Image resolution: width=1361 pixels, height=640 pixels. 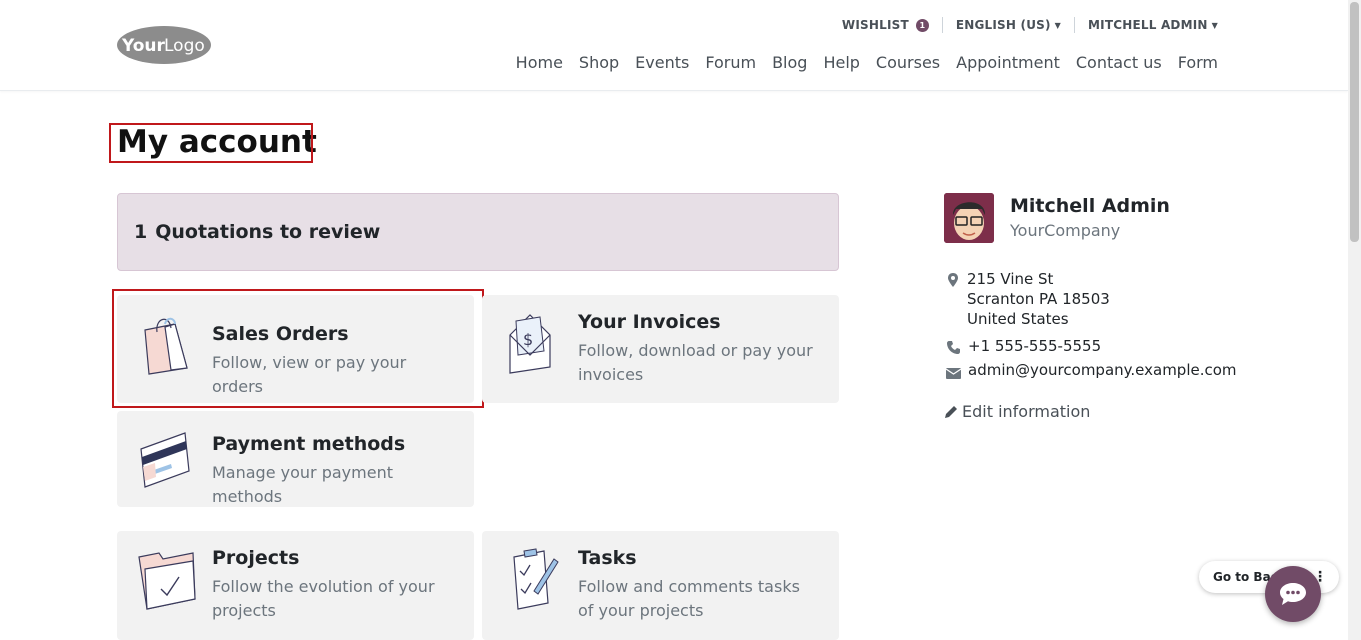 What do you see at coordinates (143, 46) in the screenshot?
I see `svg-text: Your` at bounding box center [143, 46].